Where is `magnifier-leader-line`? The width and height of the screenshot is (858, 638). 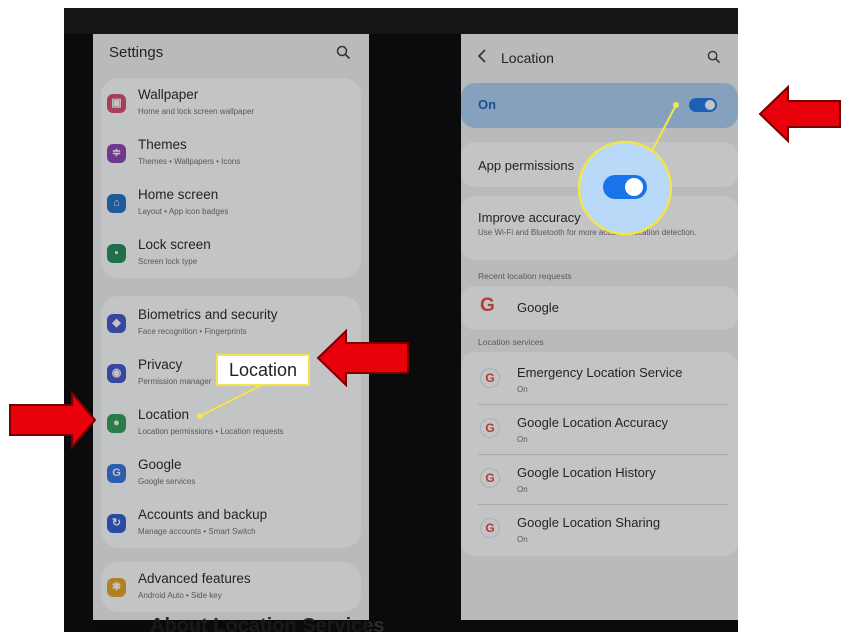
magnifier-leader-line is located at coordinates (663, 130).